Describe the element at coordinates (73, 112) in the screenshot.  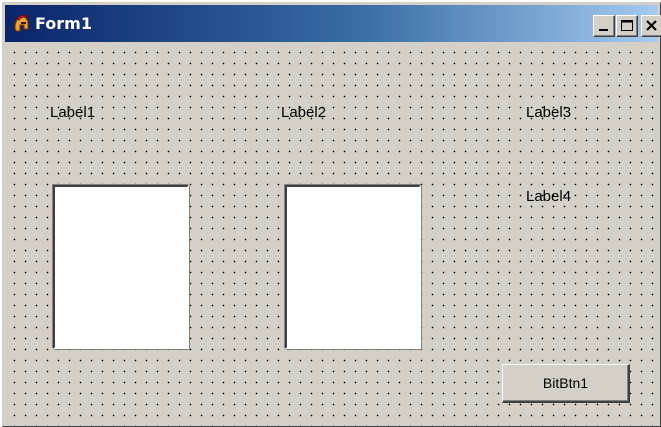
I see `label1: Label1` at that location.